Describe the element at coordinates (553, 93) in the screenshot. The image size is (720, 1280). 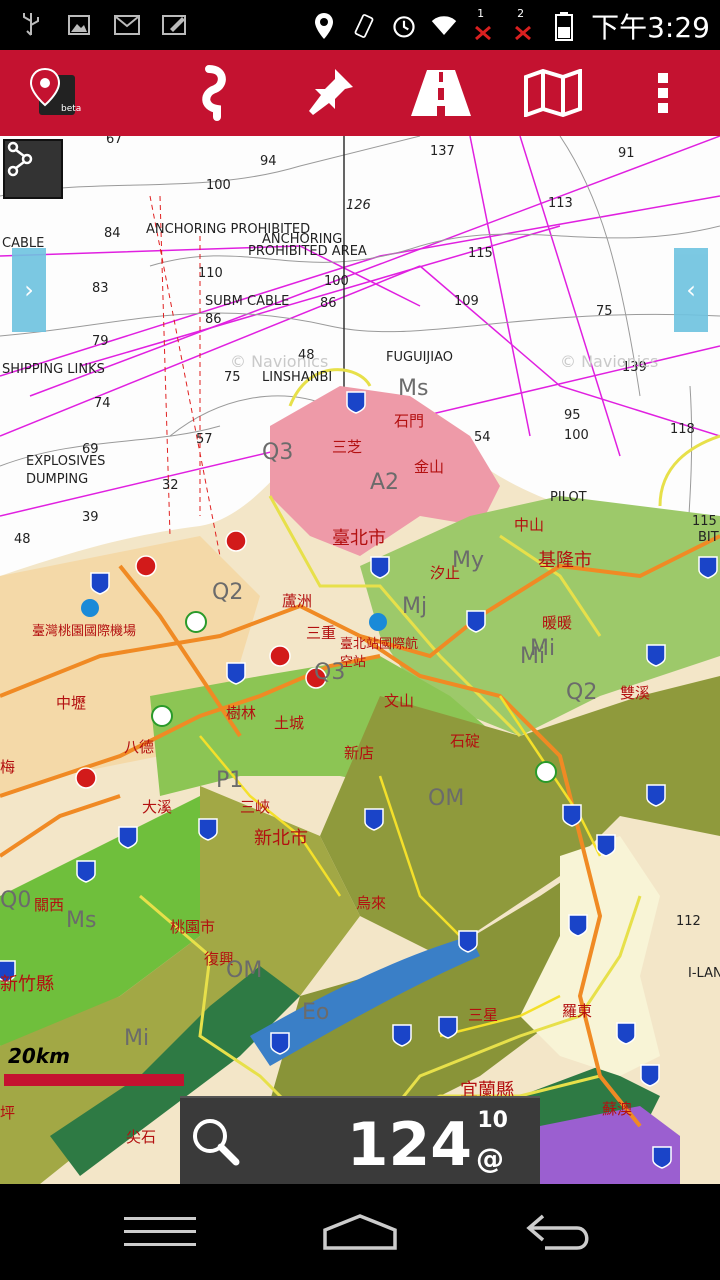
I see `map-button` at that location.